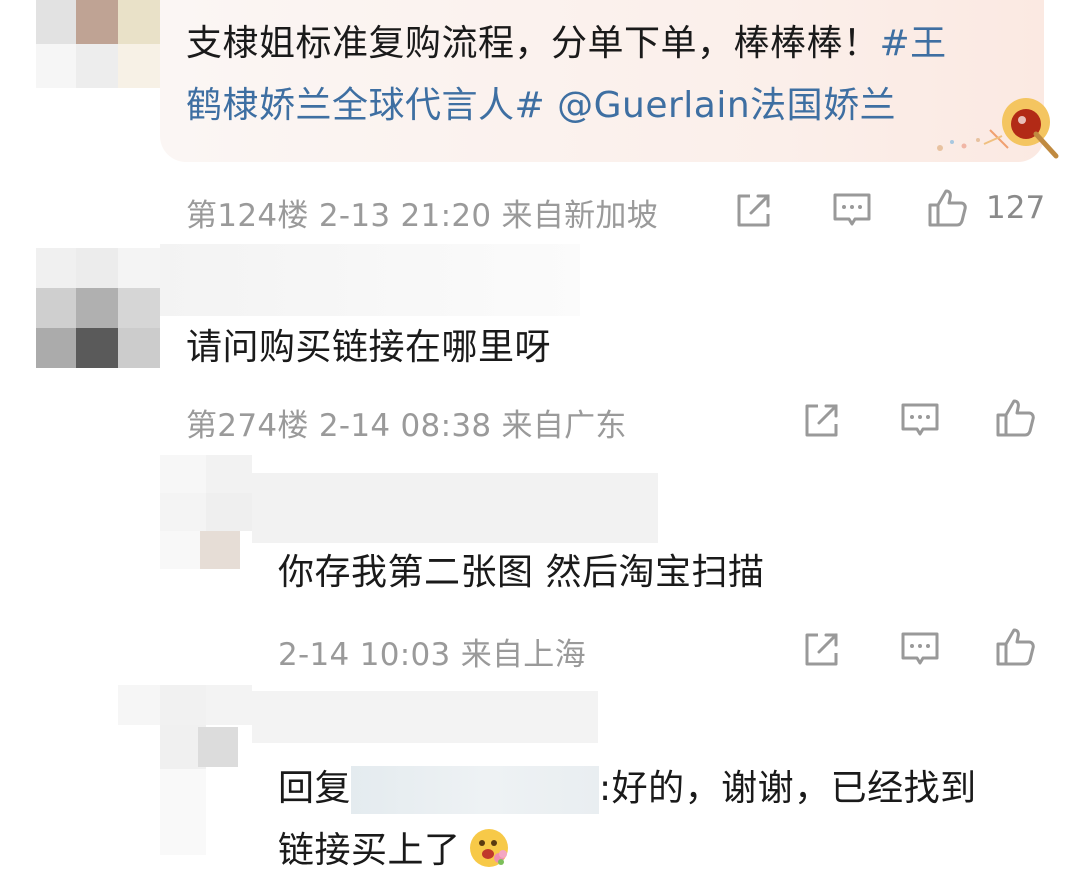  Describe the element at coordinates (913, 43) in the screenshot. I see `topic-link: #王` at that location.